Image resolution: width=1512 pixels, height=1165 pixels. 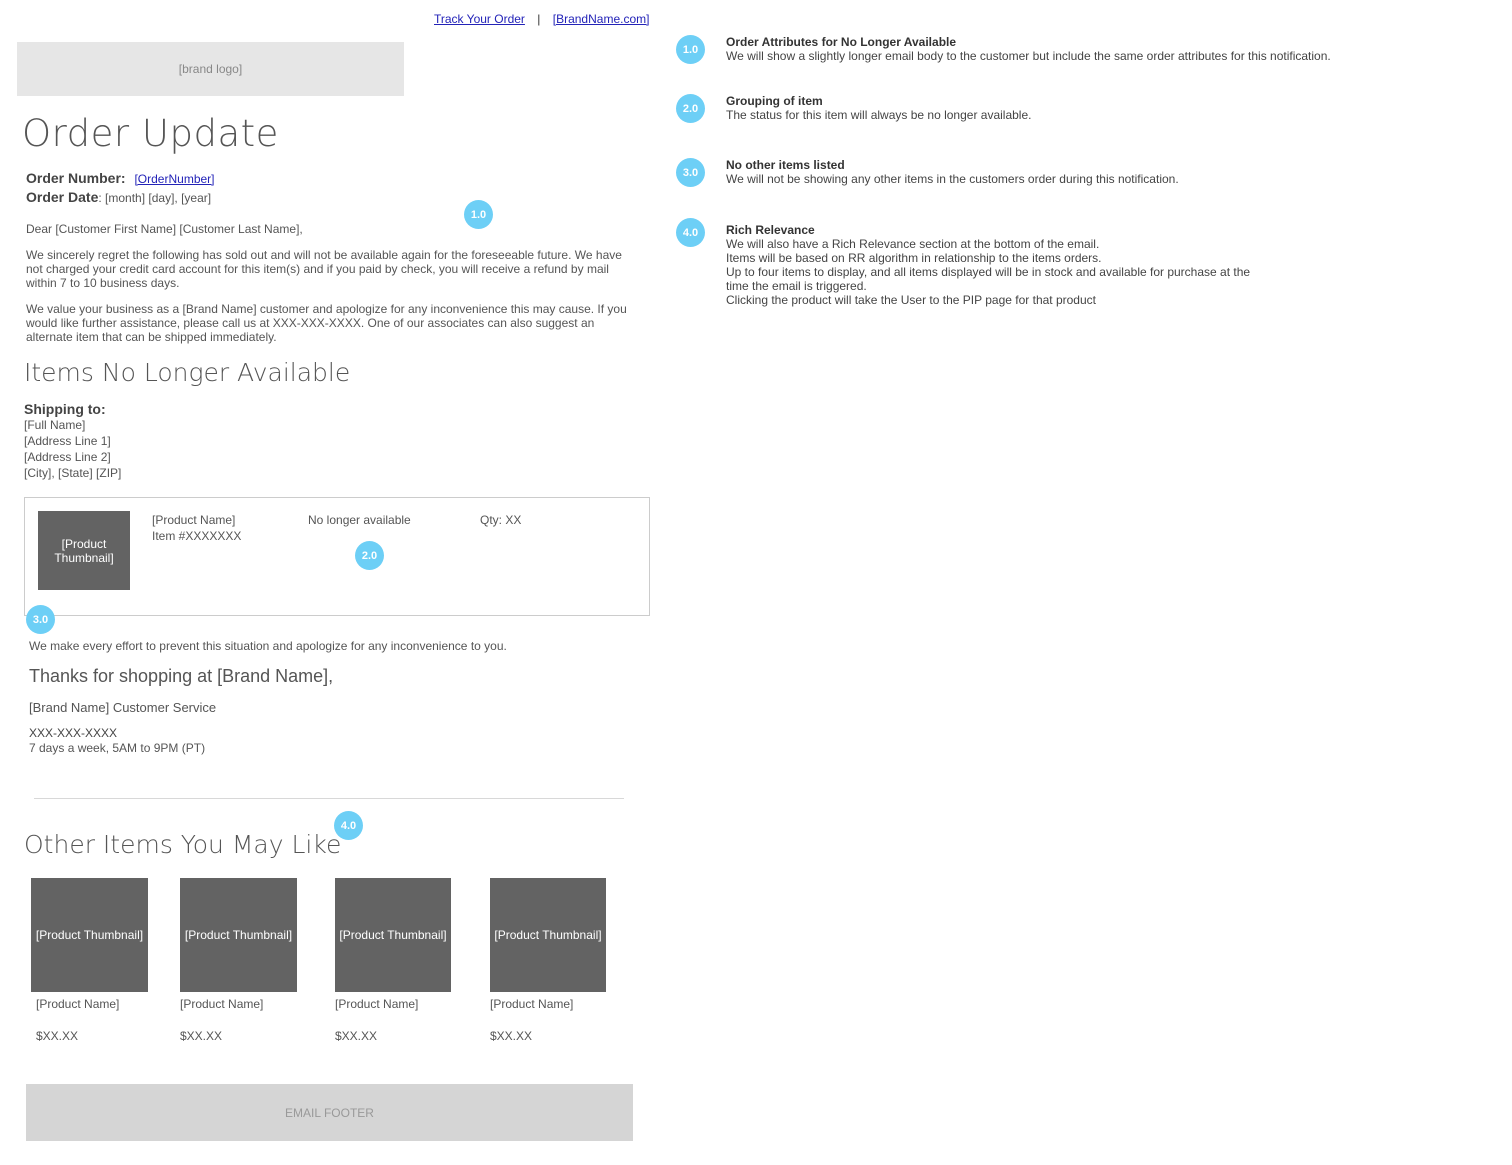 I want to click on product-name: [Product Name], so click(x=194, y=520).